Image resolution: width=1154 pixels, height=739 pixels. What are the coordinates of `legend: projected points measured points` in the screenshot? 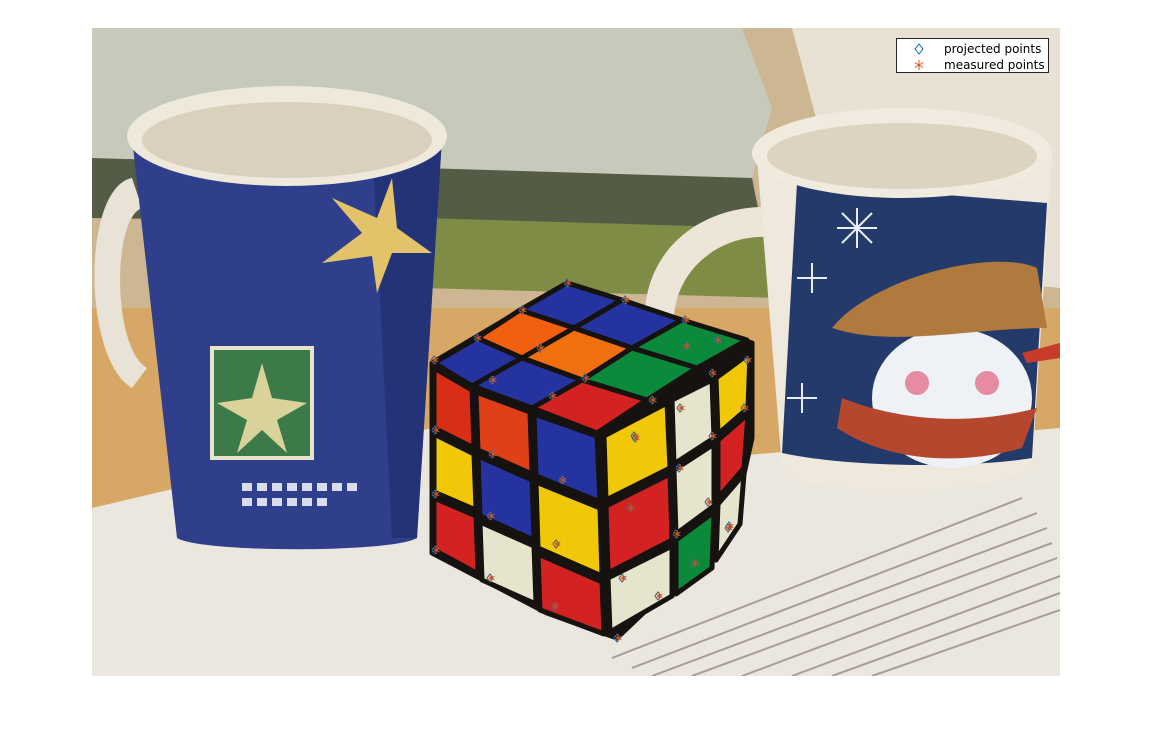 It's located at (972, 55).